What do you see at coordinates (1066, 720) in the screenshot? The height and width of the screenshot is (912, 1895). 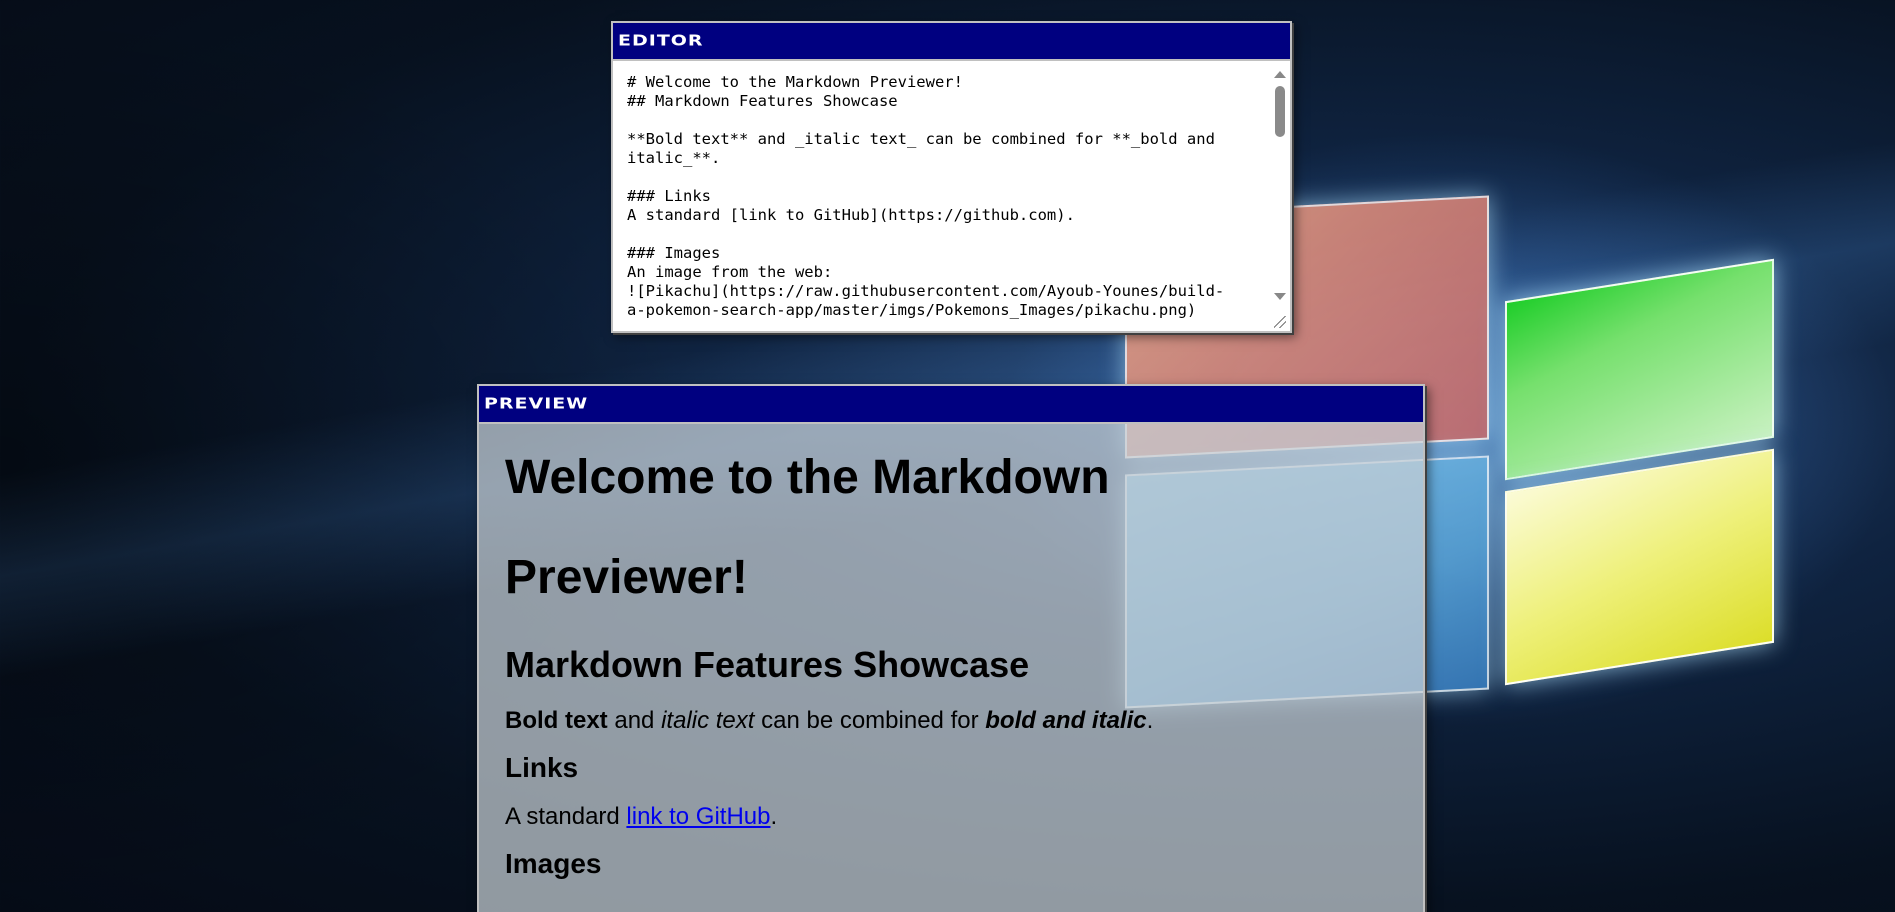 I see `bold-italic-text: bold and italic` at bounding box center [1066, 720].